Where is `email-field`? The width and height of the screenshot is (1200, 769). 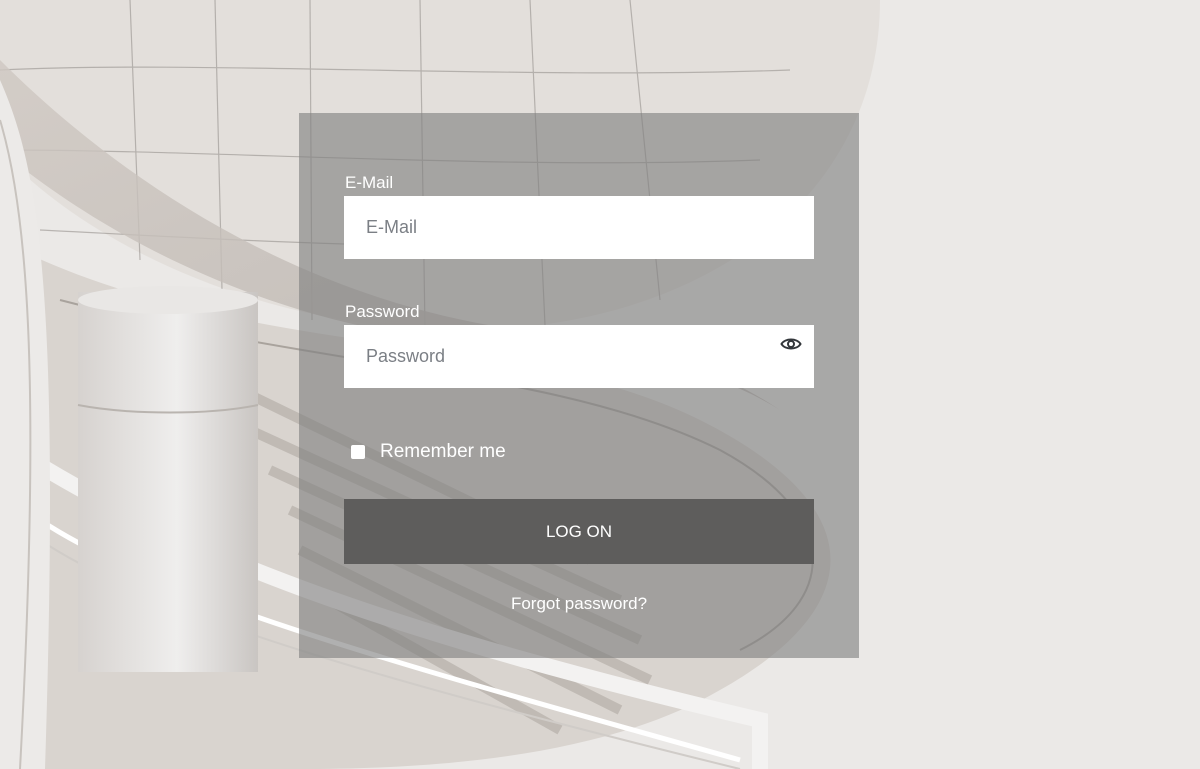 email-field is located at coordinates (579, 227).